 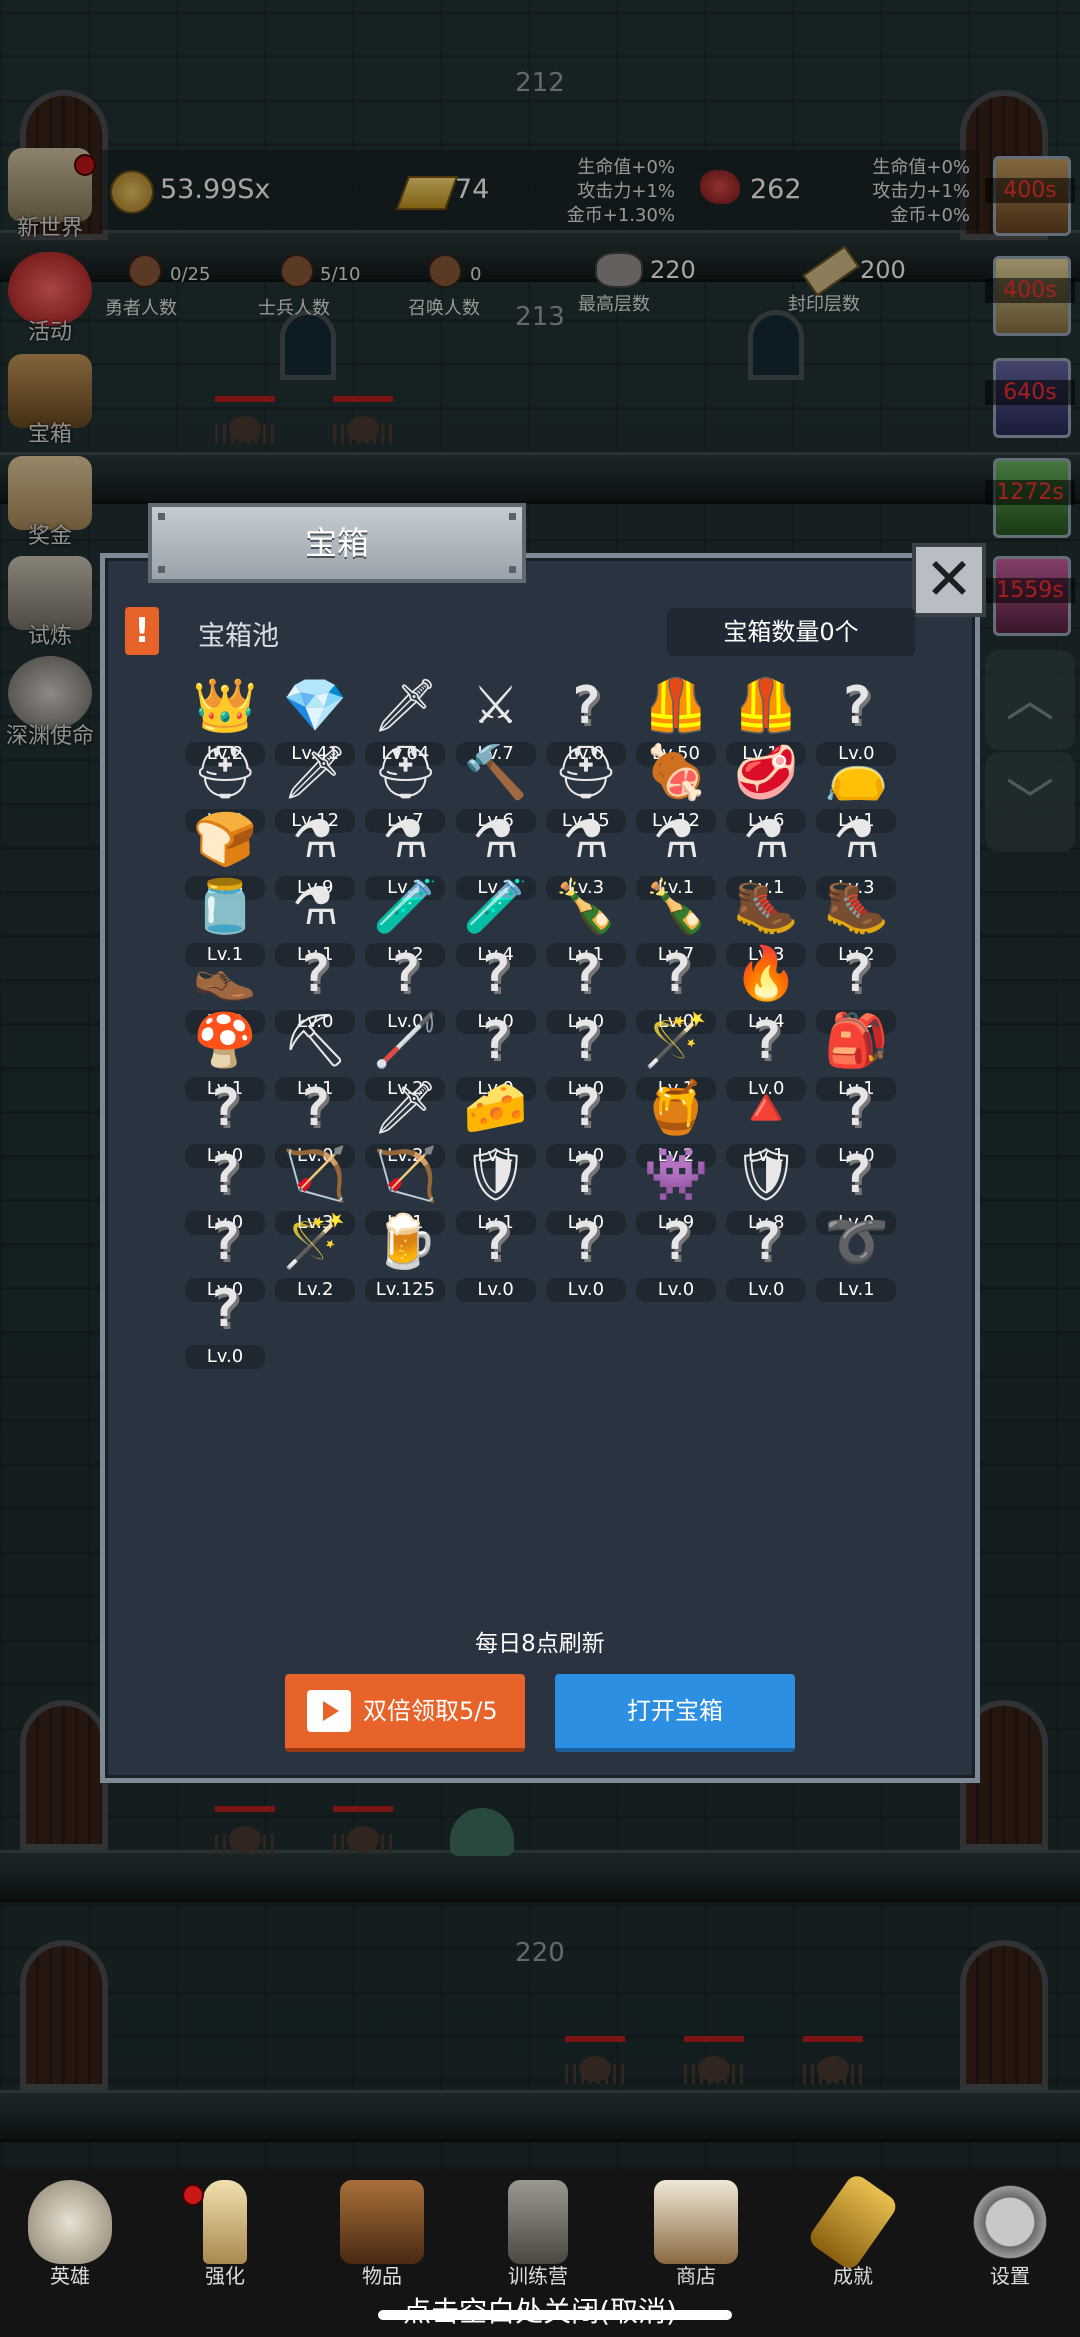 What do you see at coordinates (766, 1108) in the screenshot?
I see `crystal-icon: 🔺` at bounding box center [766, 1108].